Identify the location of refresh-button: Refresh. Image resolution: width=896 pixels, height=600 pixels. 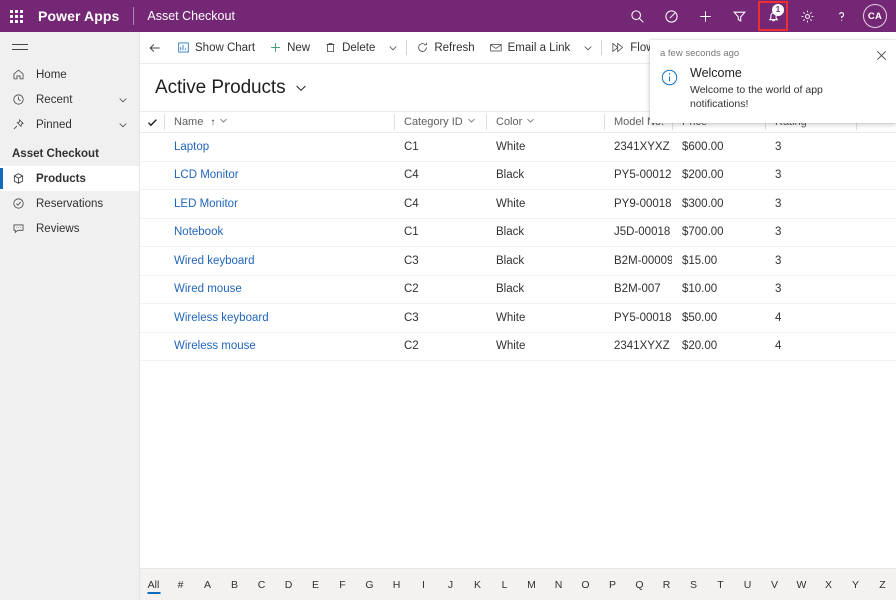
(445, 48).